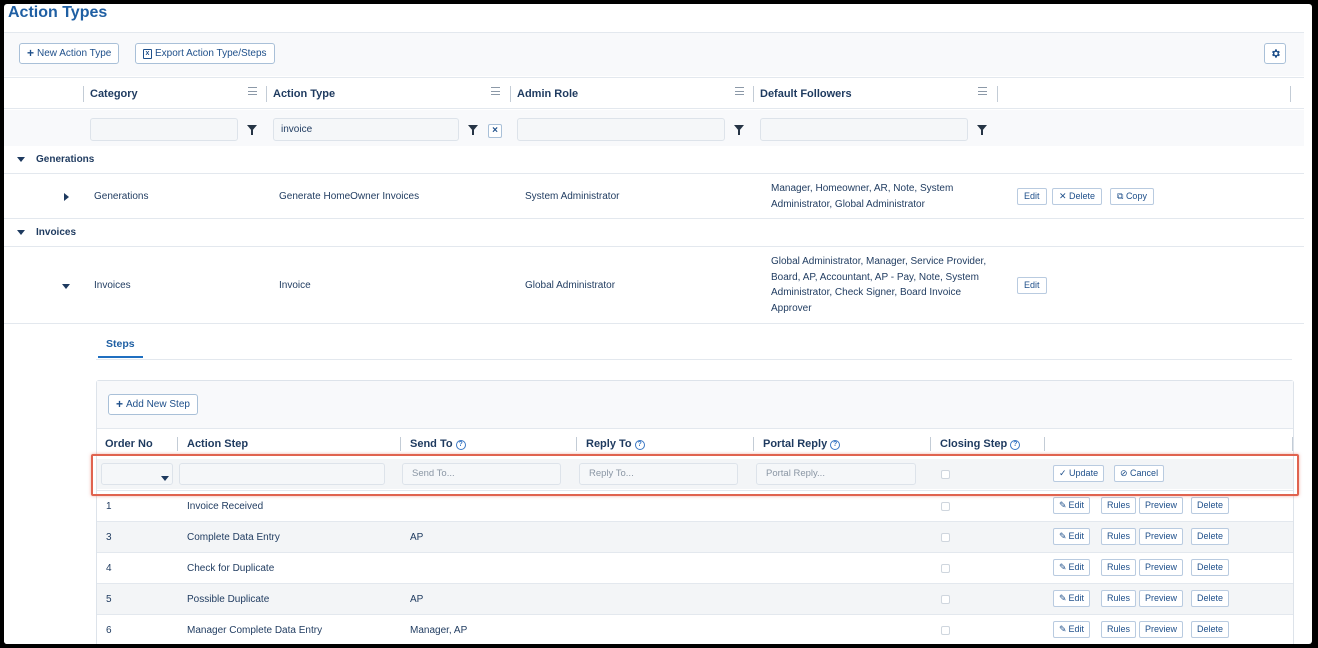 The image size is (1318, 648). What do you see at coordinates (439, 630) in the screenshot?
I see `send-to-cell: Manager, AP` at bounding box center [439, 630].